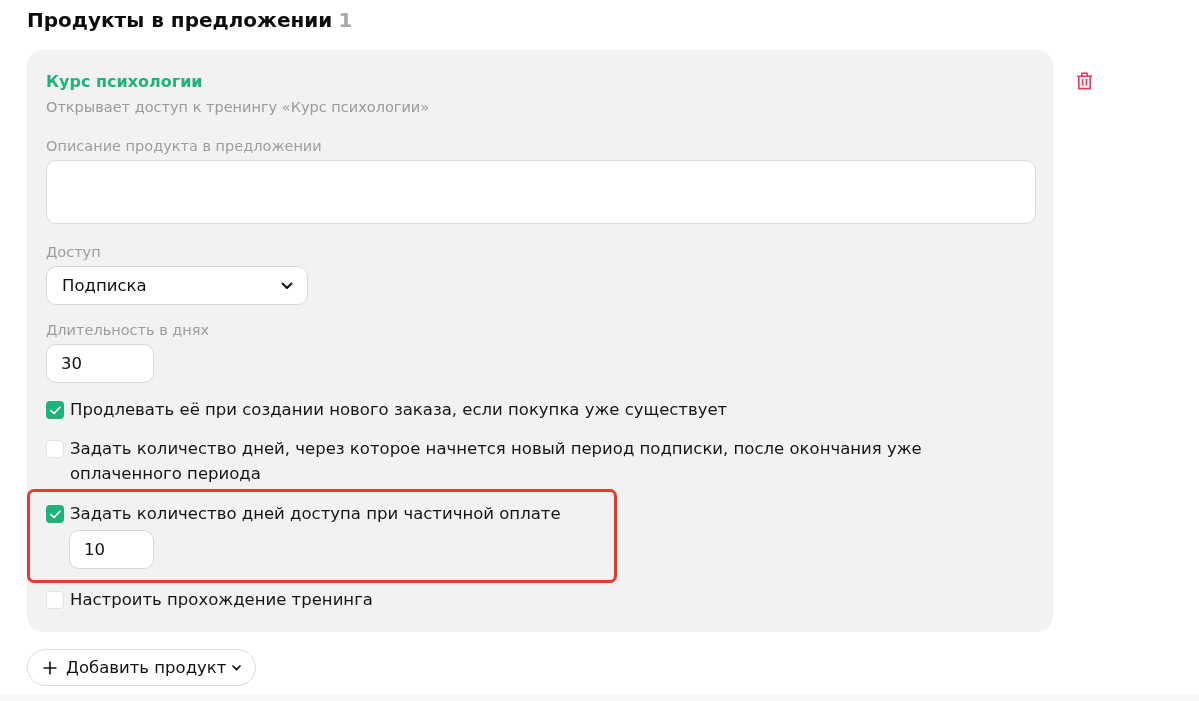 This screenshot has height=701, width=1199. What do you see at coordinates (100, 363) in the screenshot?
I see `duration-input: 30` at bounding box center [100, 363].